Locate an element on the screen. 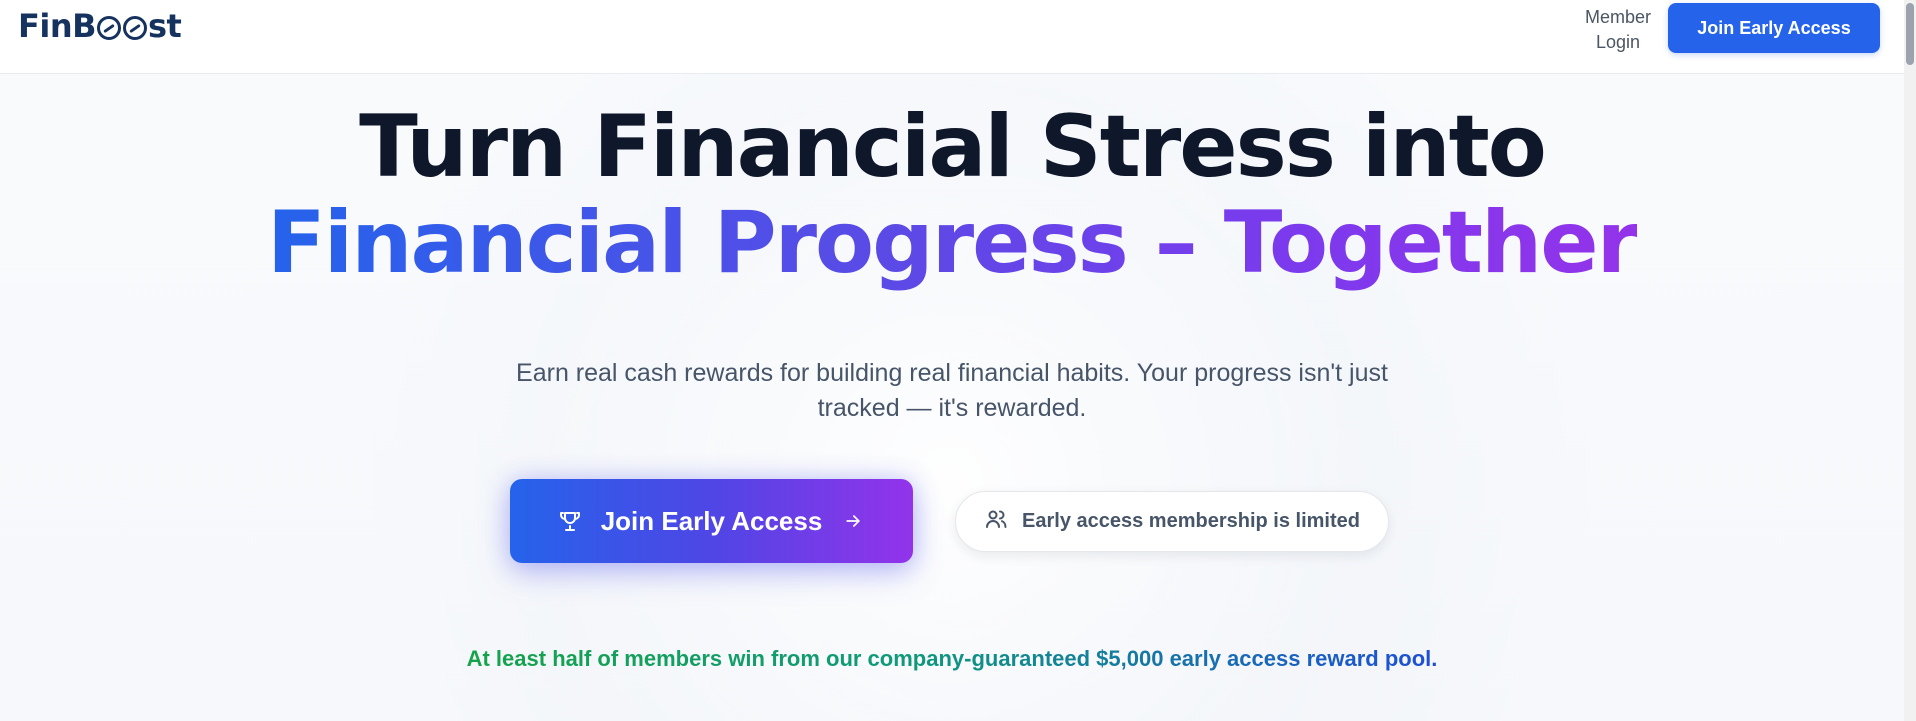 The image size is (1916, 721). logo-wordmark: FinB st is located at coordinates (100, 26).